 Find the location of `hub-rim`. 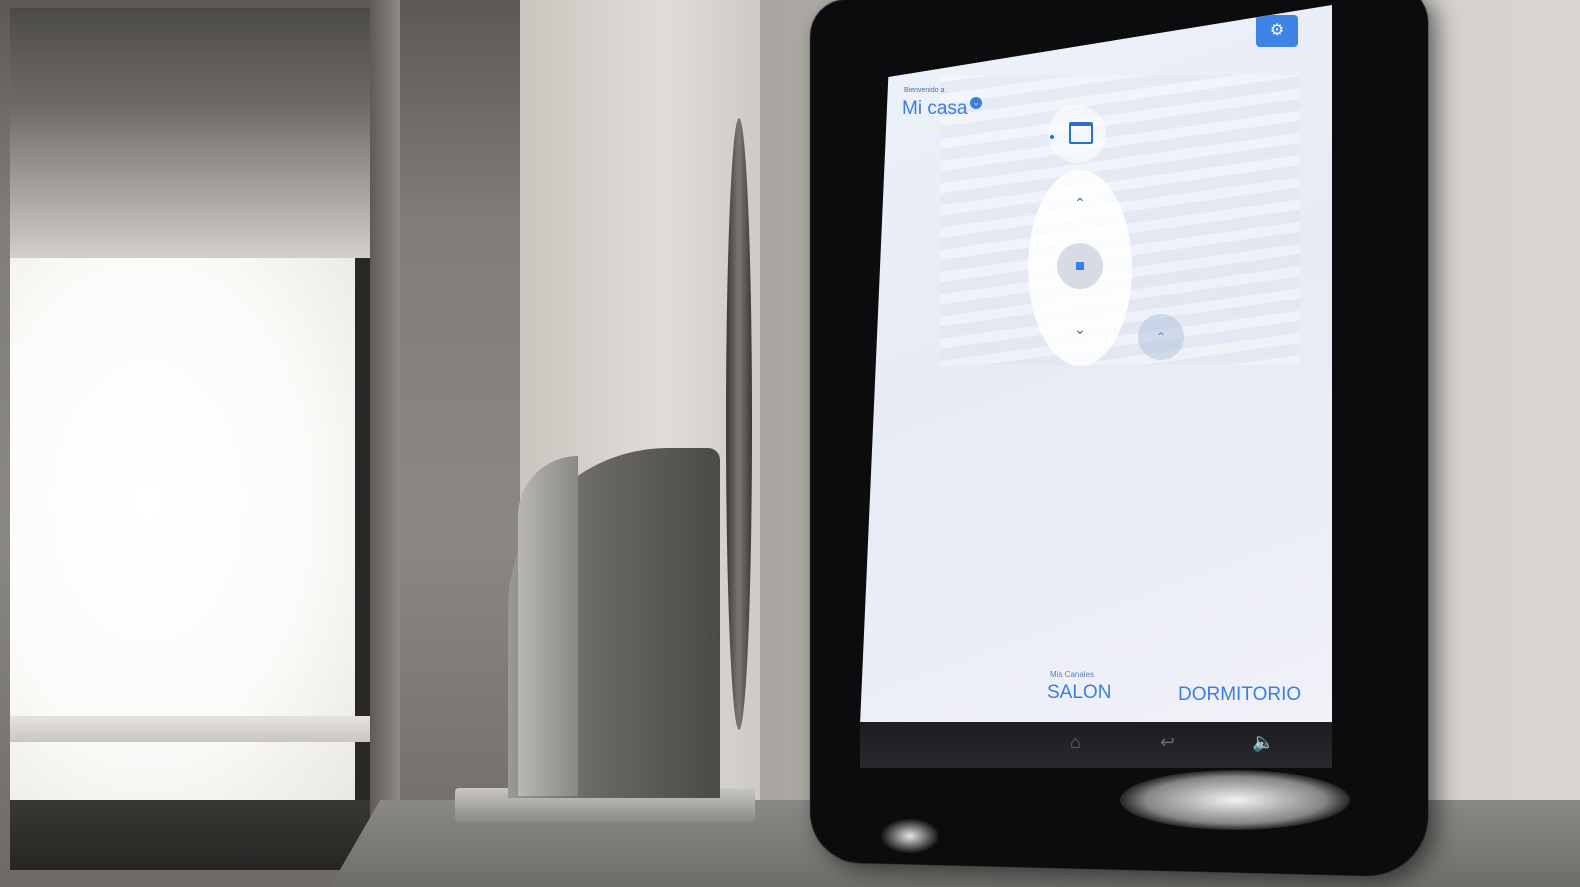

hub-rim is located at coordinates (548, 626).